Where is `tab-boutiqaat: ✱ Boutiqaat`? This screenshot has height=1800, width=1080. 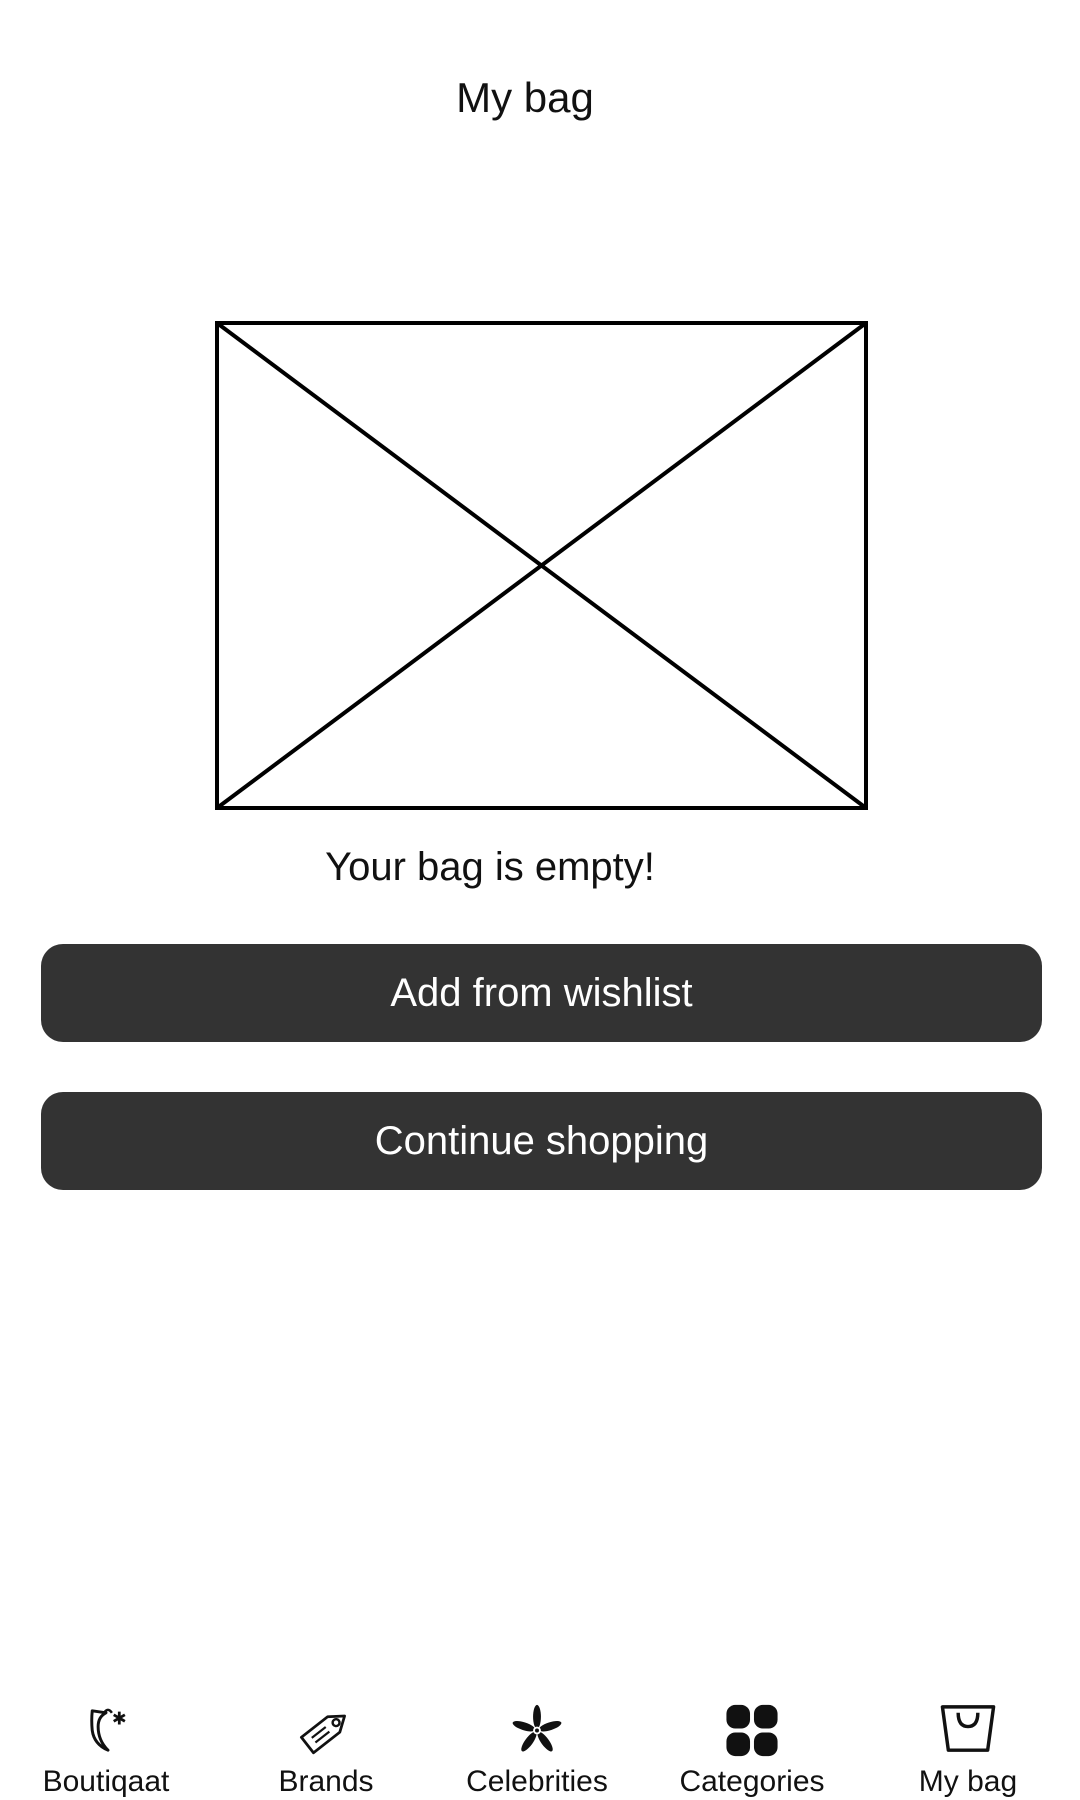 tab-boutiqaat: ✱ Boutiqaat is located at coordinates (106, 1745).